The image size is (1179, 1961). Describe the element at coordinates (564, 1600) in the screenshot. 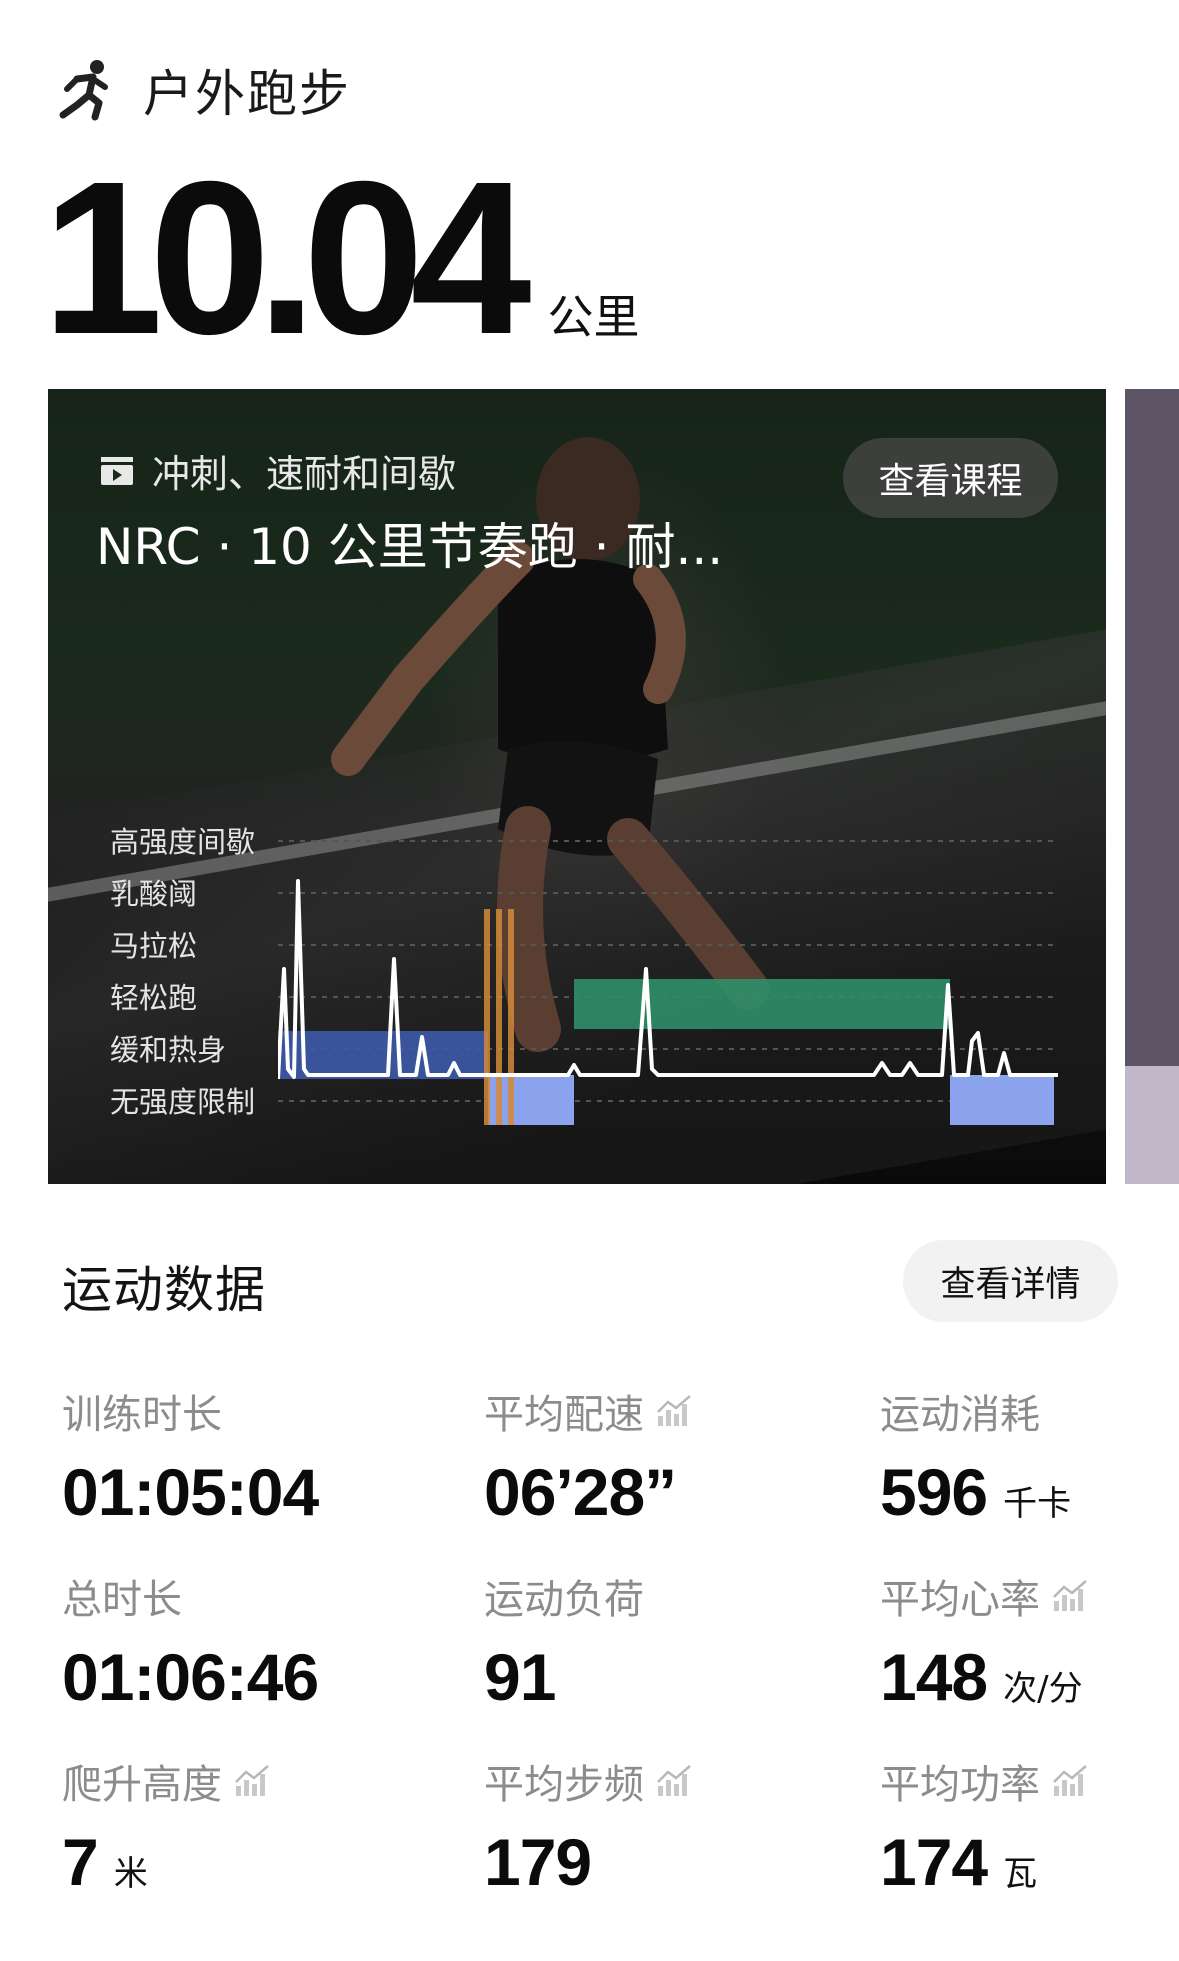

I see `metric-label-text: 运动负荷` at that location.